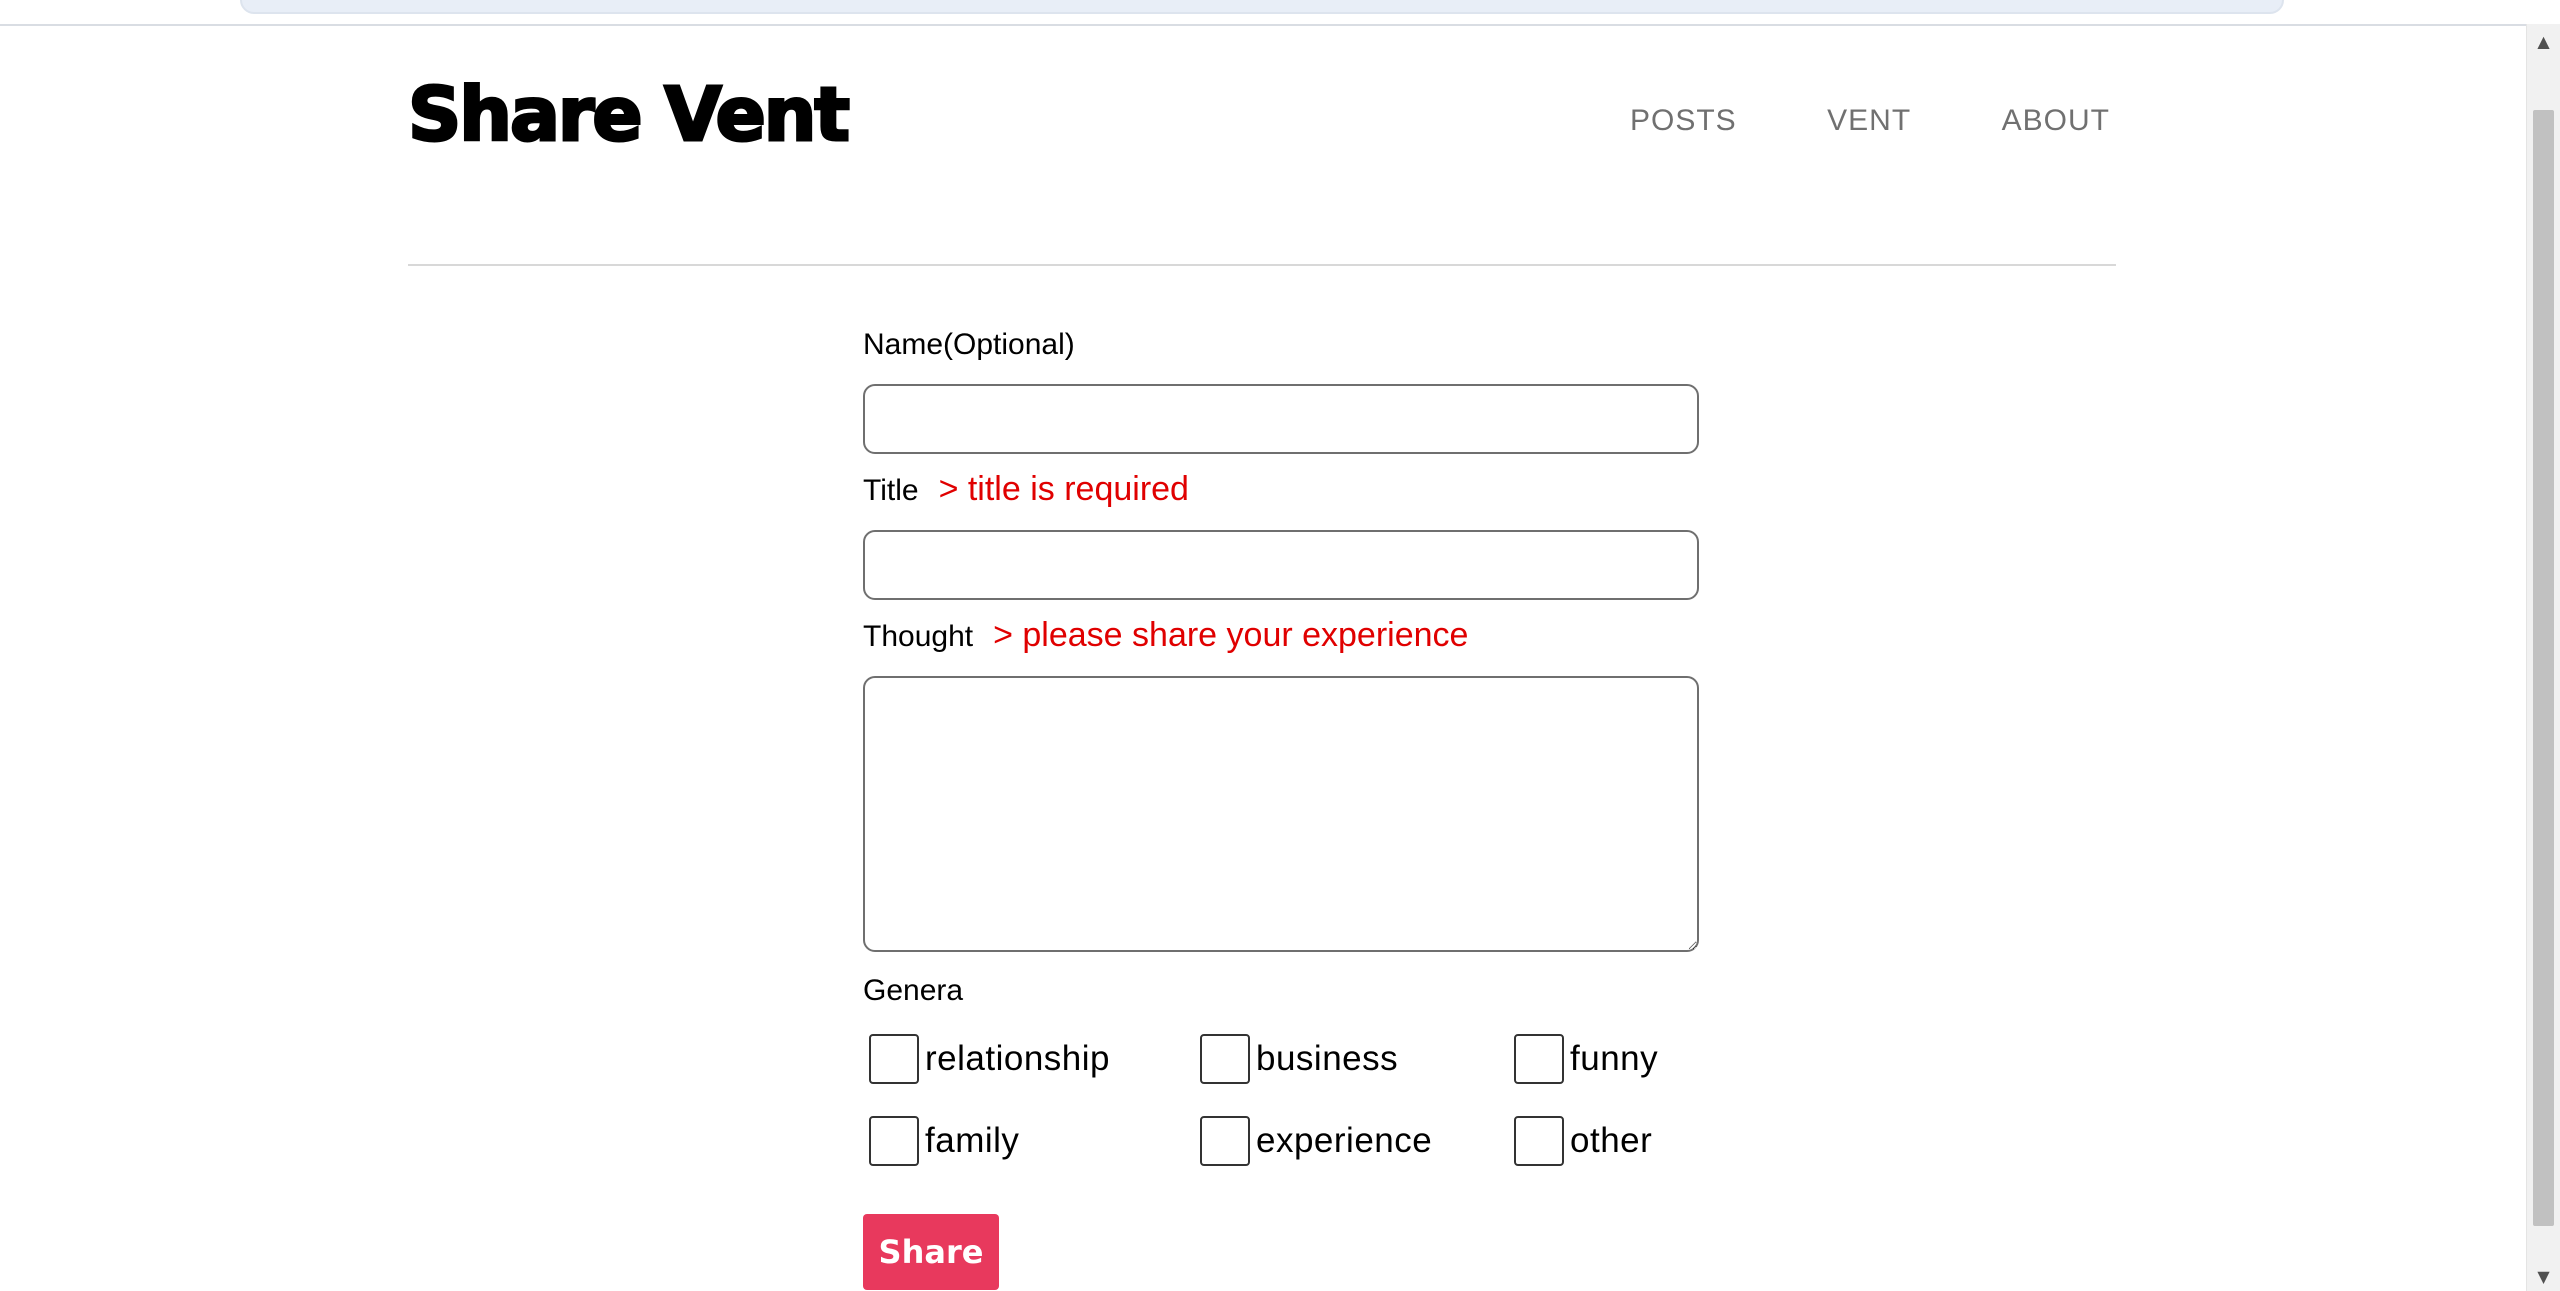 The image size is (2560, 1291). I want to click on genre-label-funny: funny, so click(1614, 1058).